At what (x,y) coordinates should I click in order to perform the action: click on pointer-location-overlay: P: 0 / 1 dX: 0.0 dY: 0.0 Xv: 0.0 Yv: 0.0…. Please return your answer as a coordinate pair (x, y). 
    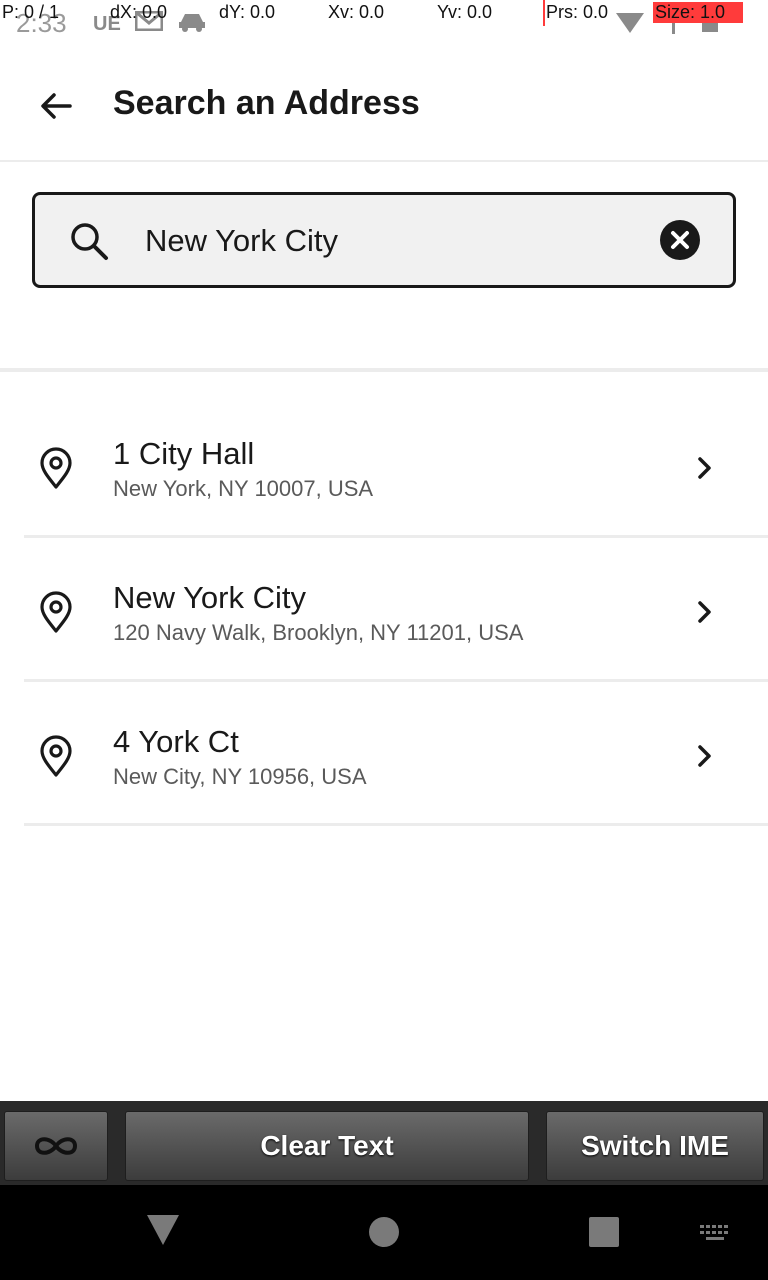
    Looking at the image, I should click on (384, 13).